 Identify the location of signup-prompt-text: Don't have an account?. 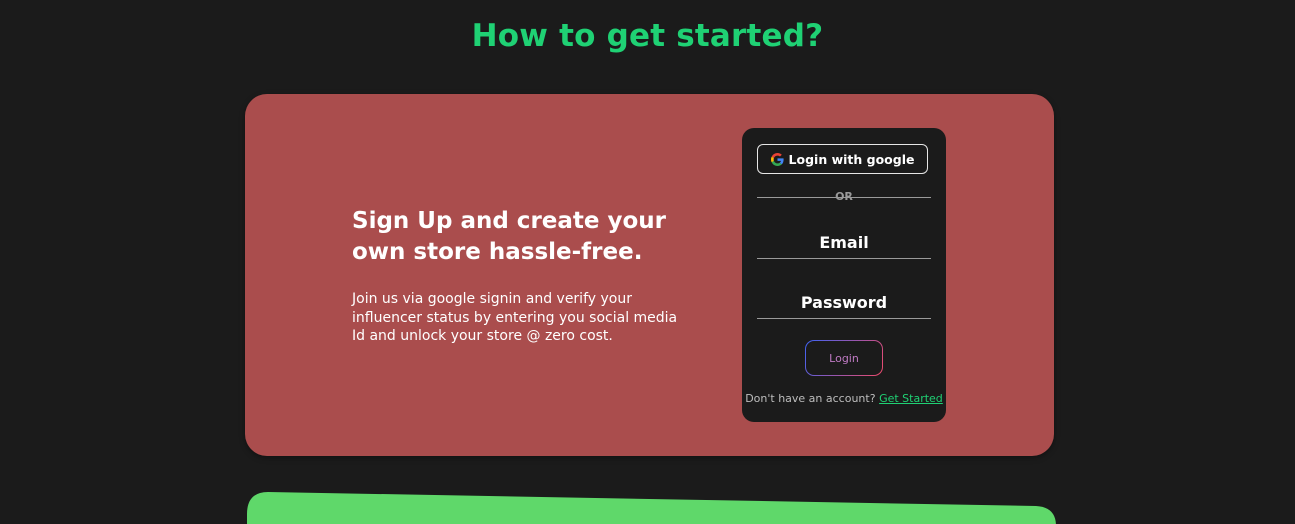
(810, 398).